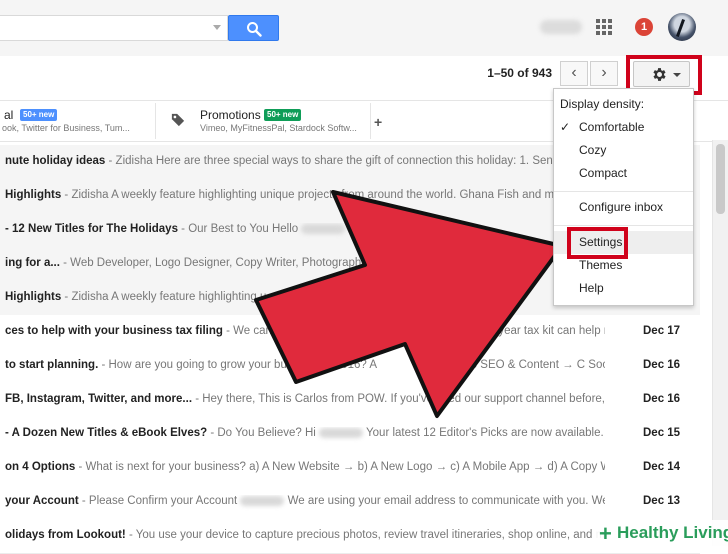  Describe the element at coordinates (602, 104) in the screenshot. I see `display-density-heading: Display density:` at that location.